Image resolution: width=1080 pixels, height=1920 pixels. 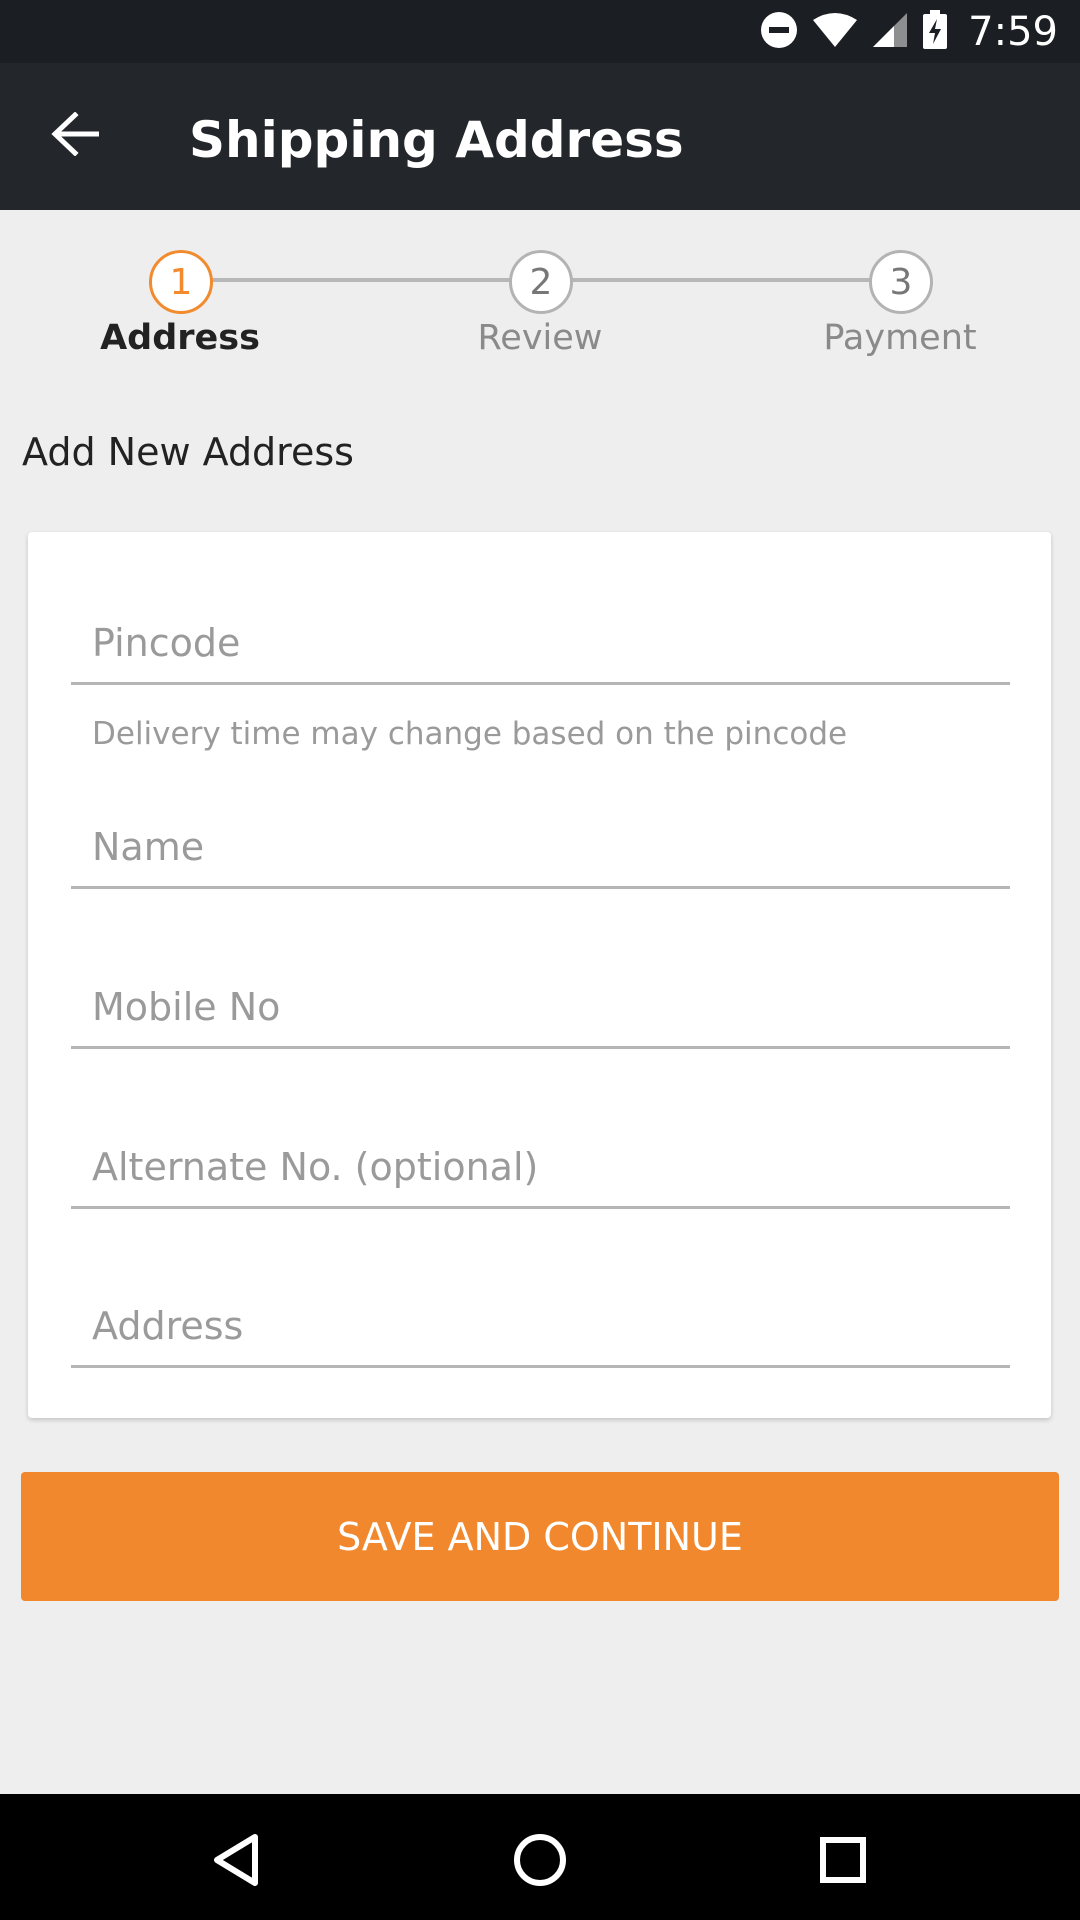 What do you see at coordinates (540, 851) in the screenshot?
I see `name-input` at bounding box center [540, 851].